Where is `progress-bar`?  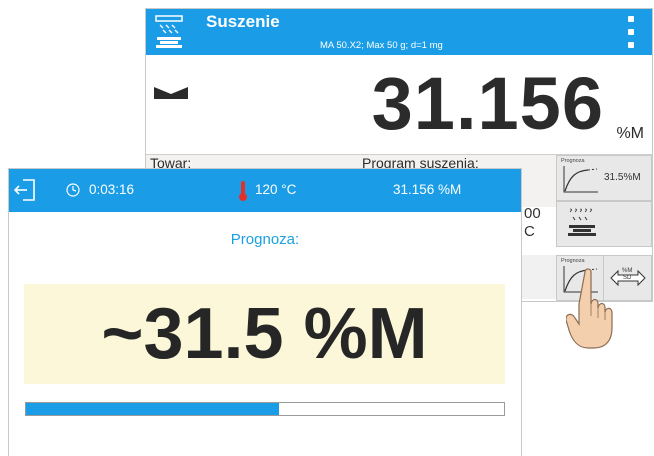
progress-bar is located at coordinates (265, 409).